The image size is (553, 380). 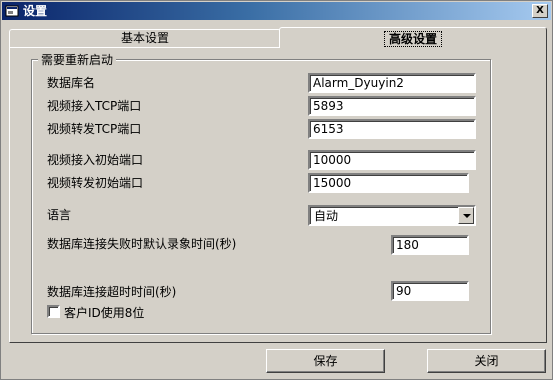 What do you see at coordinates (430, 245) in the screenshot?
I see `db-fail-record-field: 180` at bounding box center [430, 245].